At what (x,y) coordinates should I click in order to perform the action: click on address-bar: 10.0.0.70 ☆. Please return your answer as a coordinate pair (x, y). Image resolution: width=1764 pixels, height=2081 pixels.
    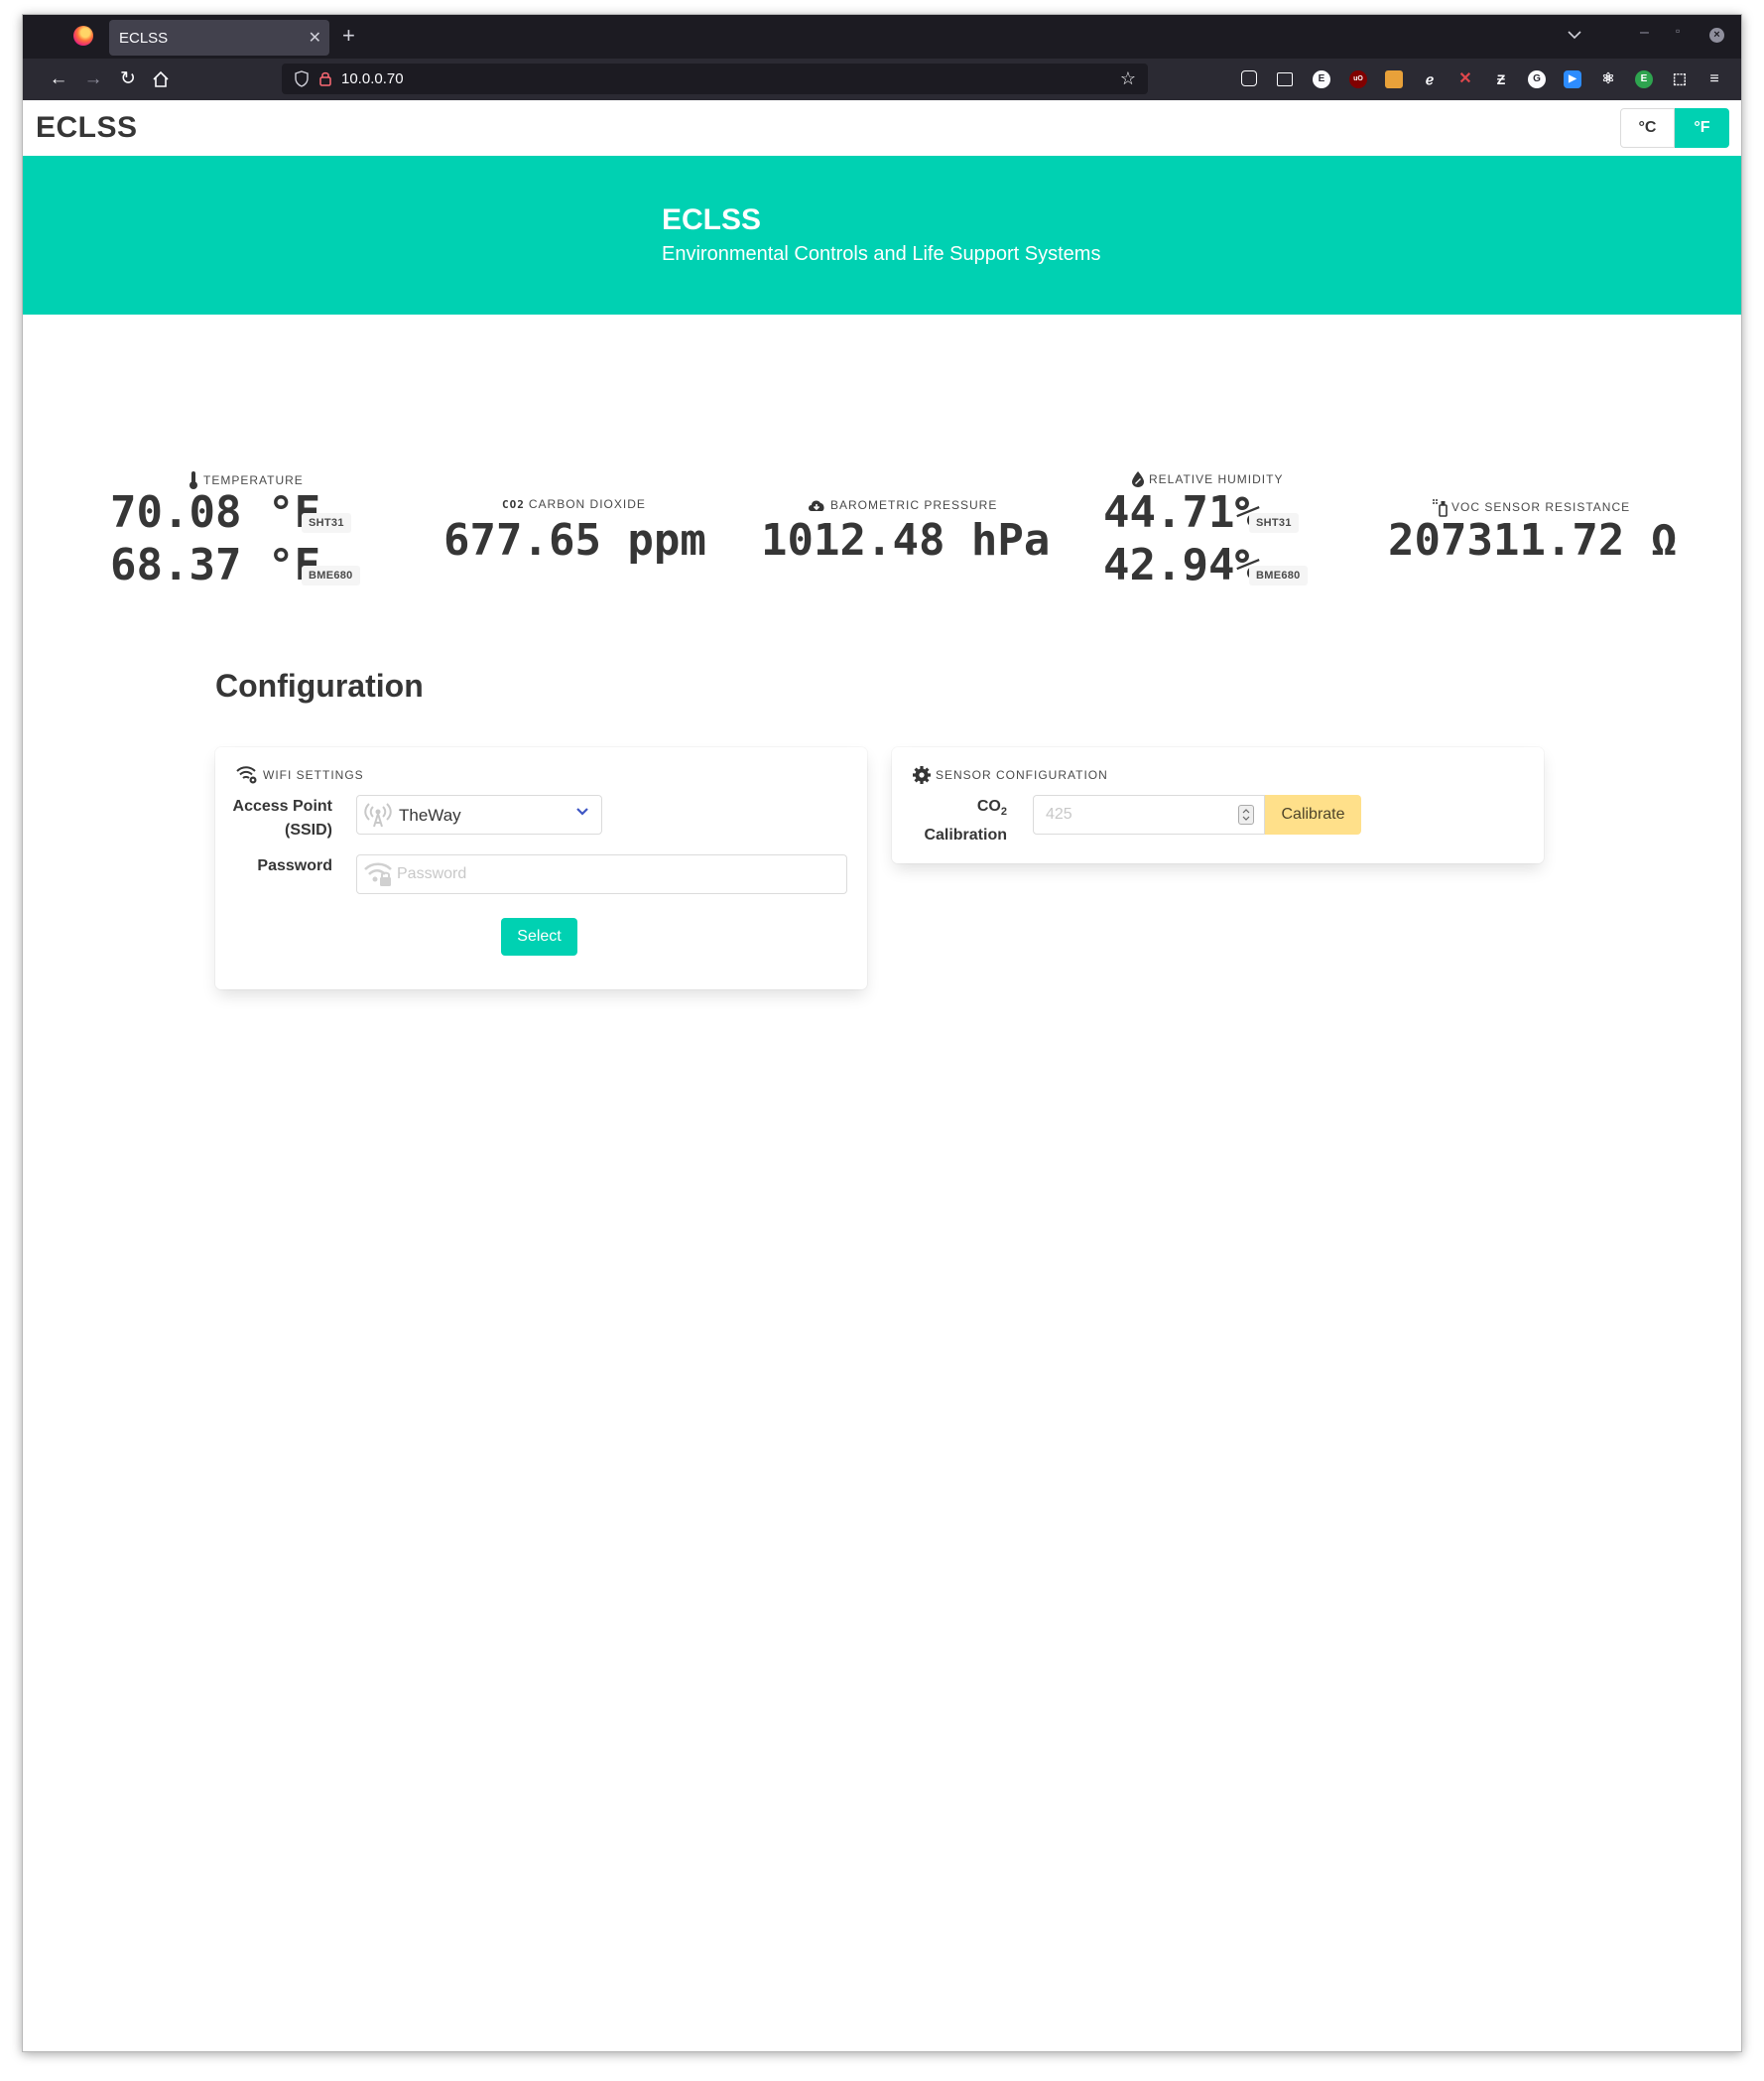
    Looking at the image, I should click on (715, 79).